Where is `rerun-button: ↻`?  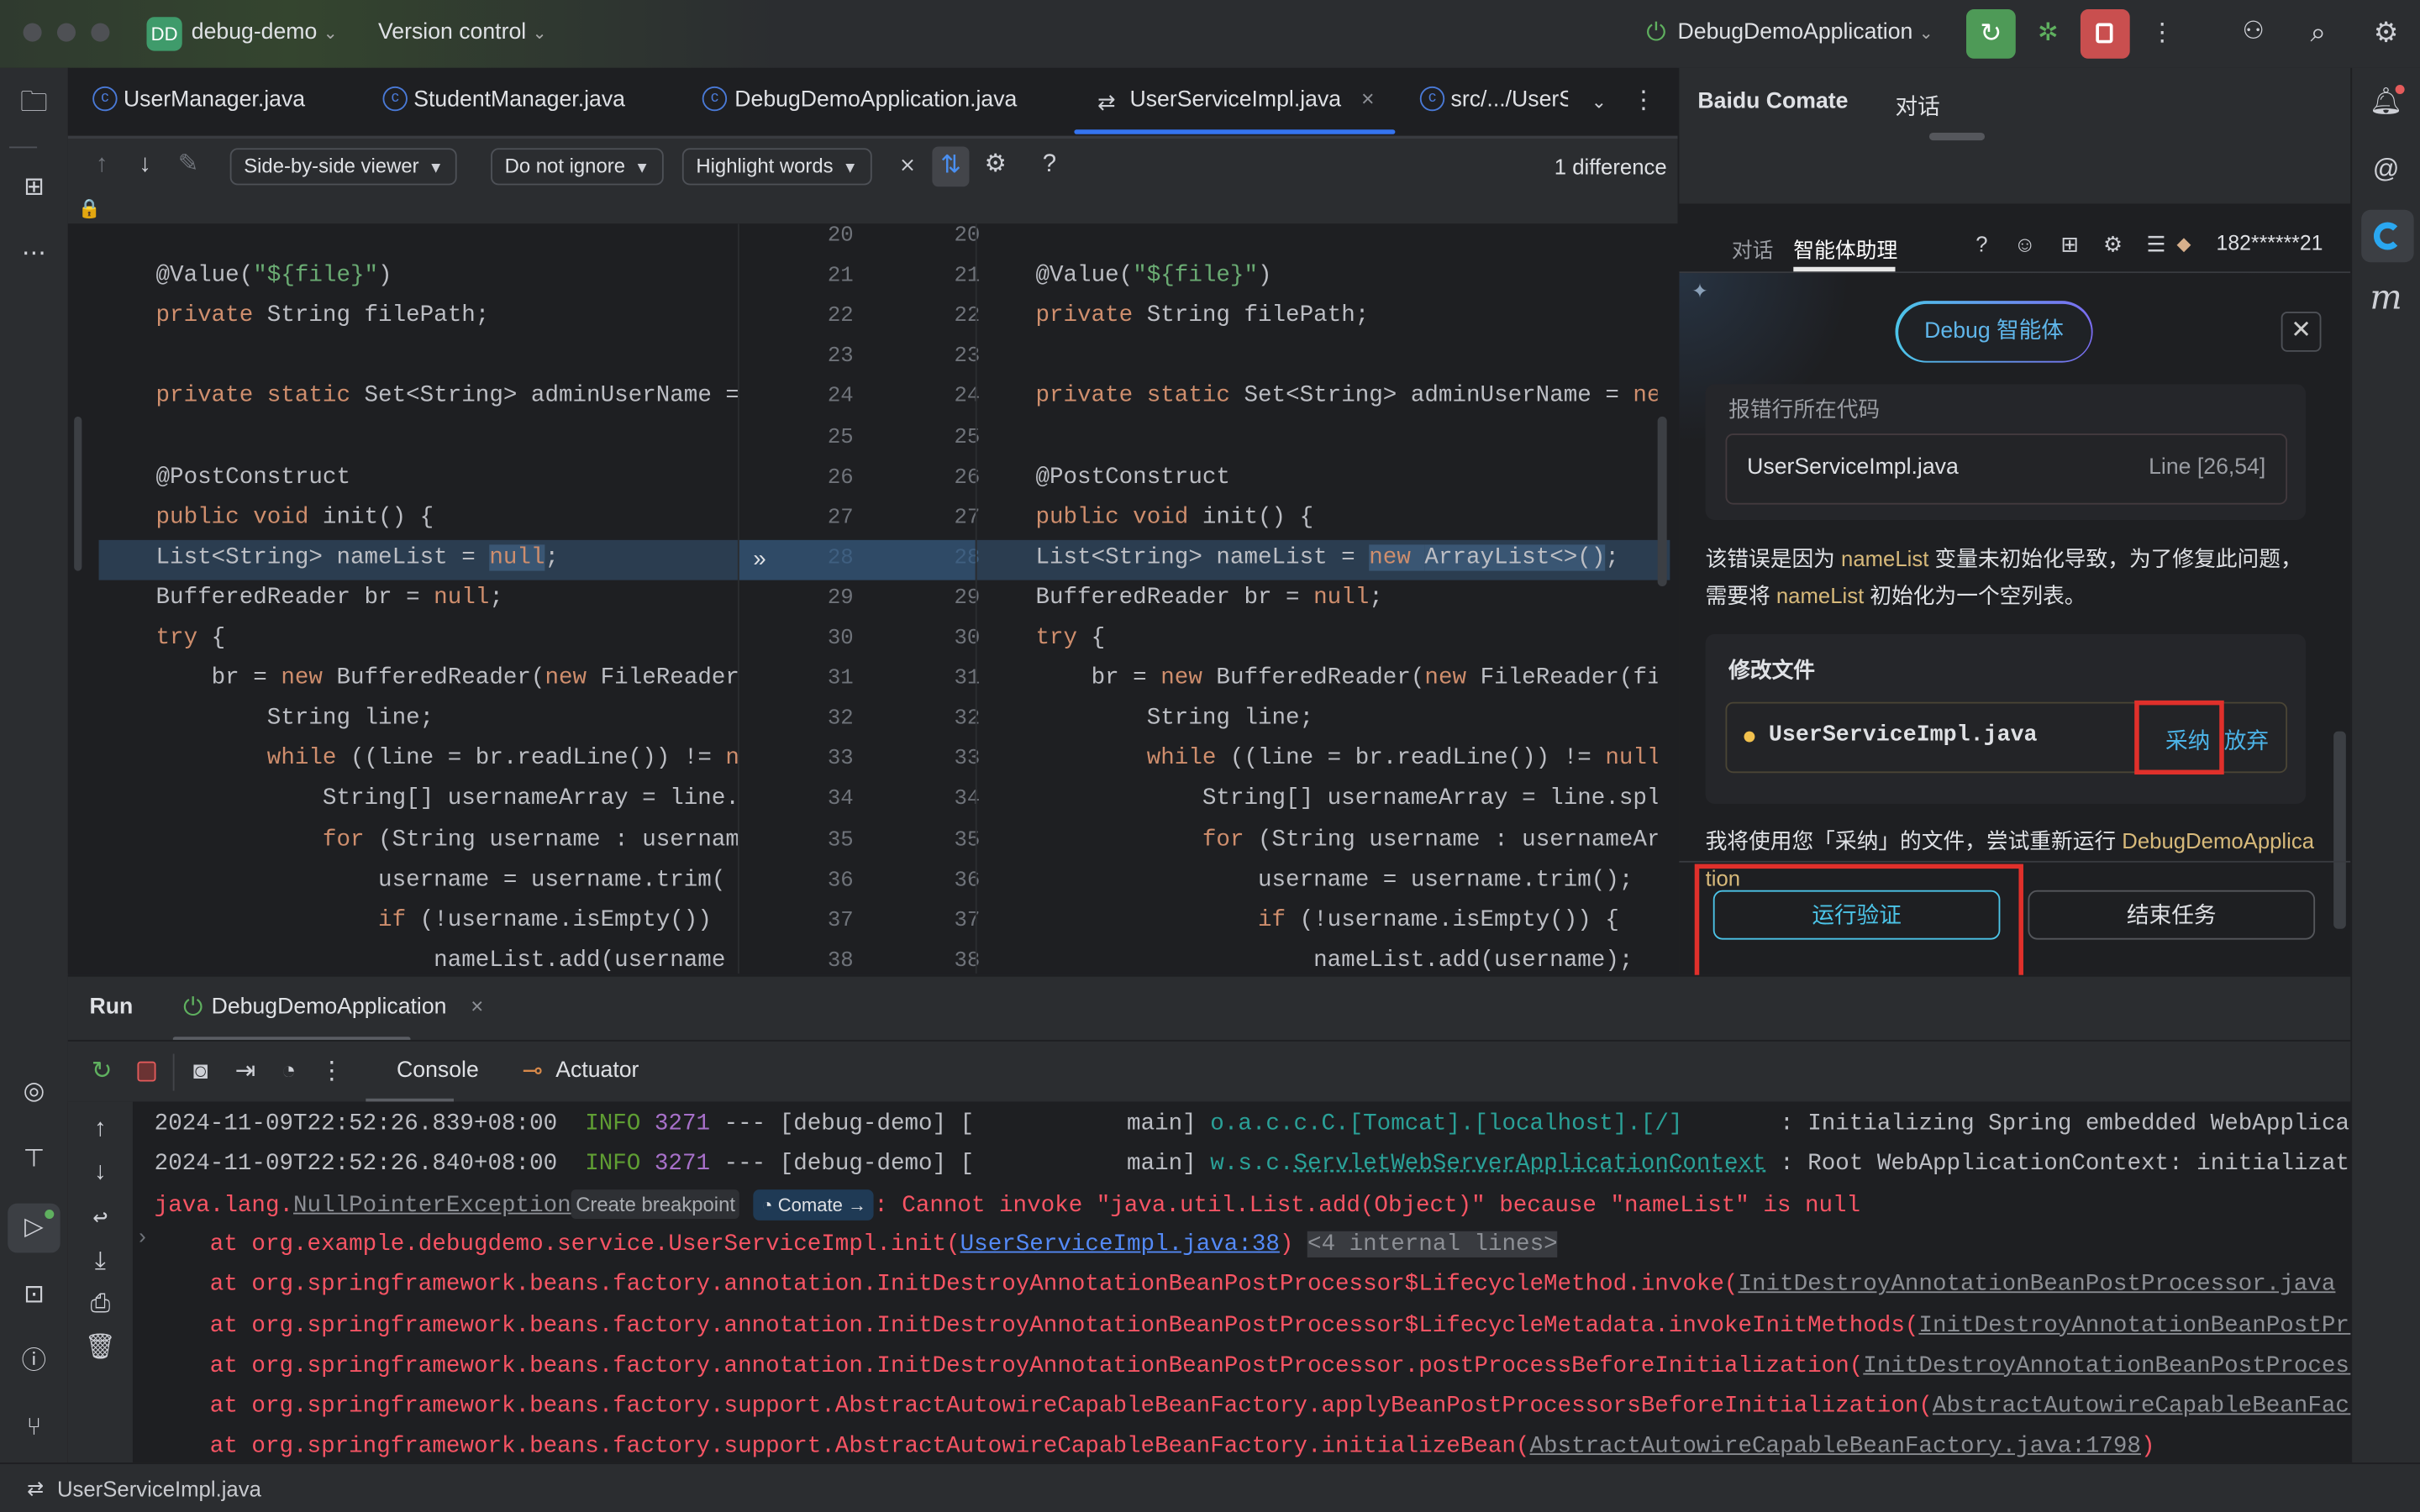
rerun-button: ↻ is located at coordinates (1991, 34).